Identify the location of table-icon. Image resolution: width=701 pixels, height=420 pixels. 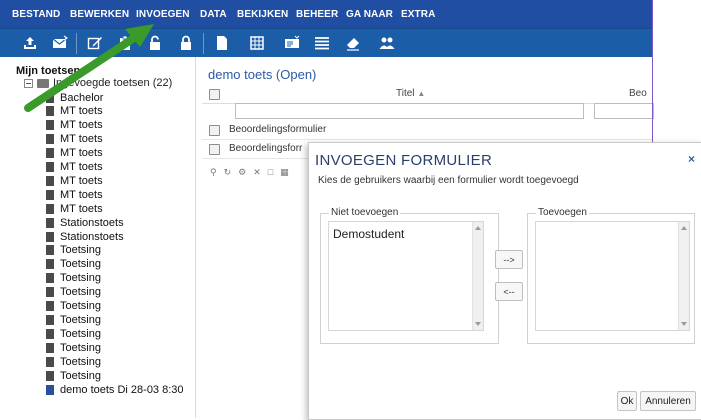
(257, 43).